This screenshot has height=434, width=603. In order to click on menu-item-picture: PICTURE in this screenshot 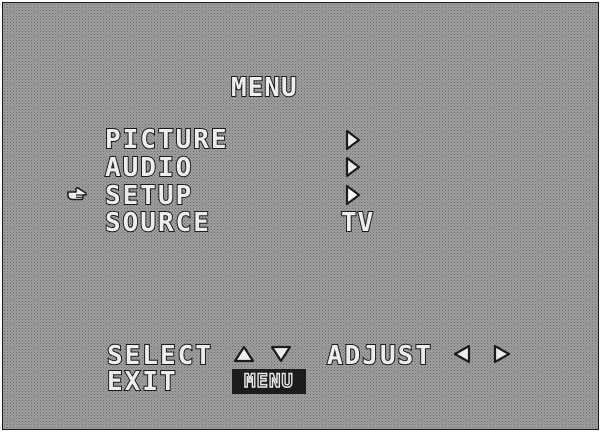, I will do `click(166, 140)`.